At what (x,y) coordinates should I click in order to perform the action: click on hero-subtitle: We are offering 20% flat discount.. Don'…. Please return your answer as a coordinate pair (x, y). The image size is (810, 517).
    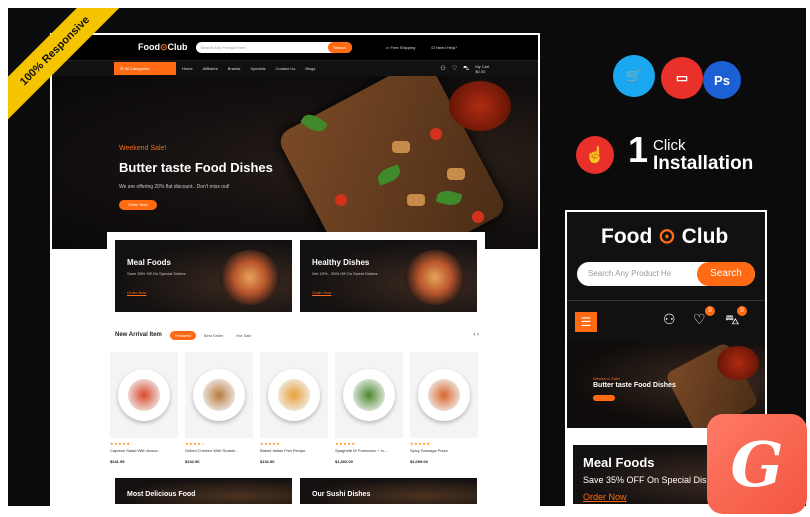
    Looking at the image, I should click on (174, 187).